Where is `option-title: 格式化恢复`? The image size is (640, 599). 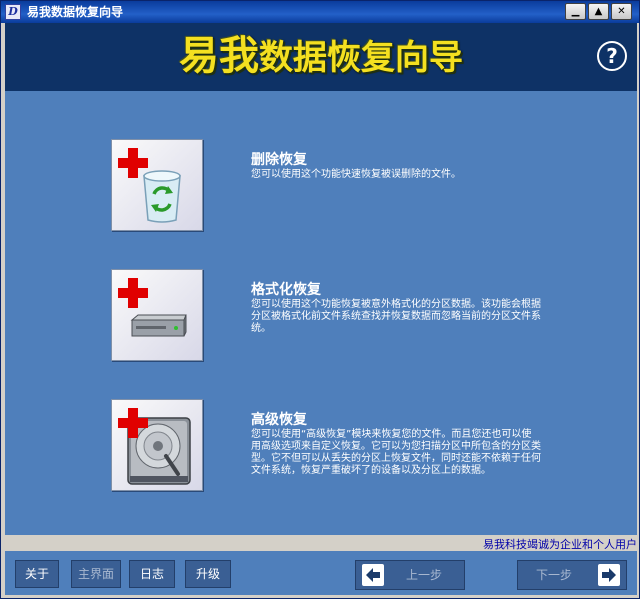 option-title: 格式化恢复 is located at coordinates (286, 289).